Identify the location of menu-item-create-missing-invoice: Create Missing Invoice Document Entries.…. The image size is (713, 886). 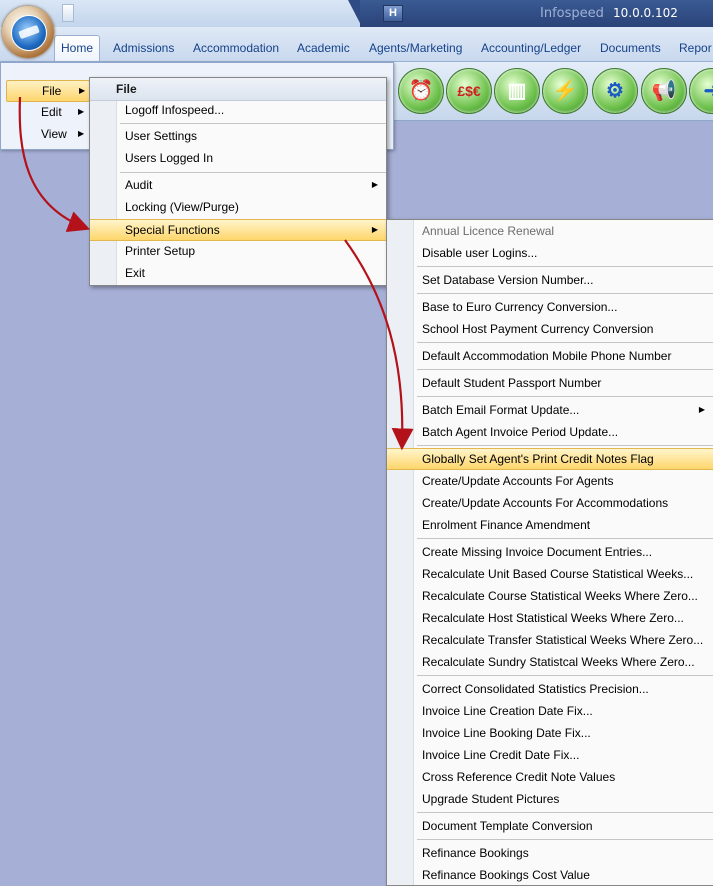
(550, 552).